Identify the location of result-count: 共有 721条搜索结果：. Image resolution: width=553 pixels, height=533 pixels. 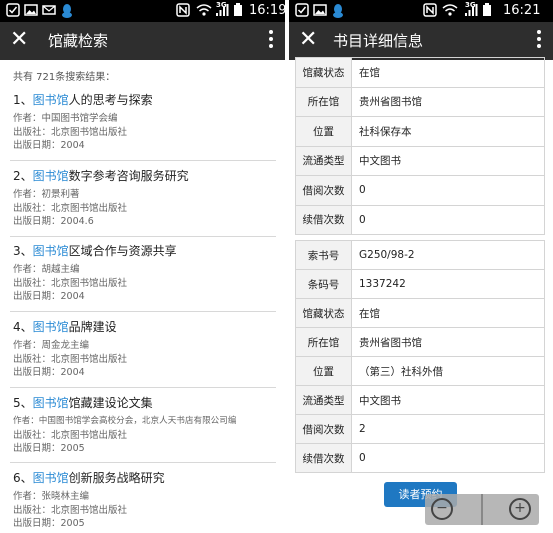
(64, 77).